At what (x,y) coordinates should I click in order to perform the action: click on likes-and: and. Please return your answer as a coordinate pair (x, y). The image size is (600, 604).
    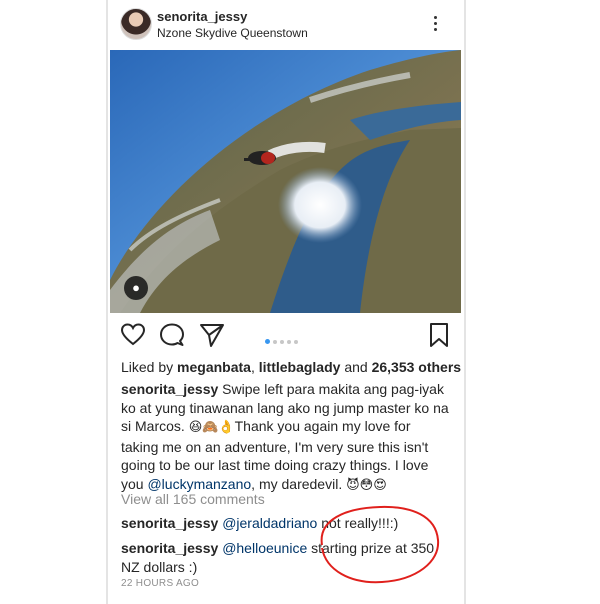
    Looking at the image, I should click on (356, 367).